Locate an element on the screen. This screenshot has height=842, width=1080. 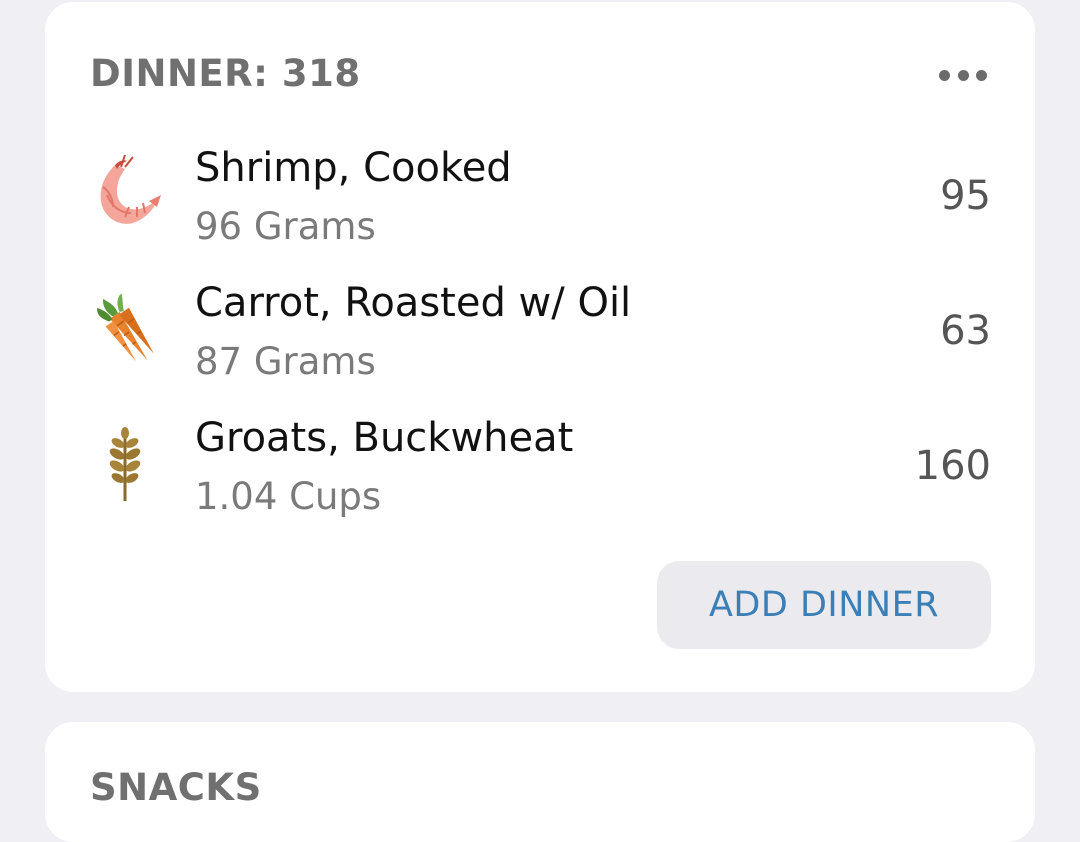
food-item-name: Shrimp, Cooked is located at coordinates (353, 168).